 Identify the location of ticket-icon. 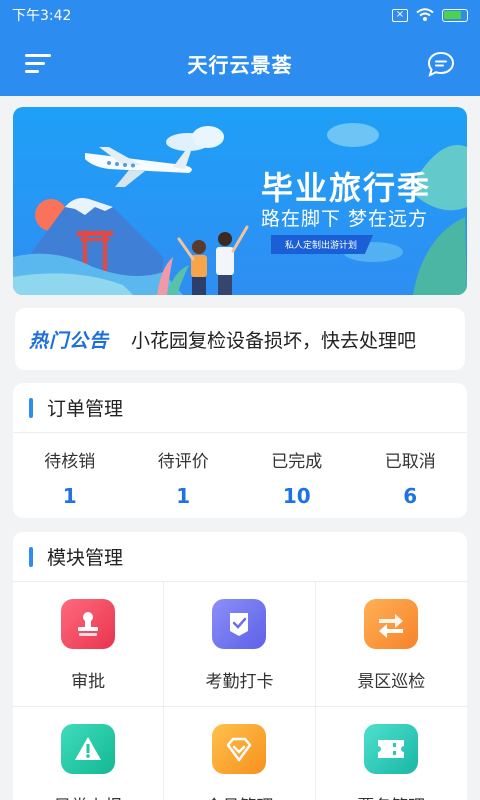
(391, 749).